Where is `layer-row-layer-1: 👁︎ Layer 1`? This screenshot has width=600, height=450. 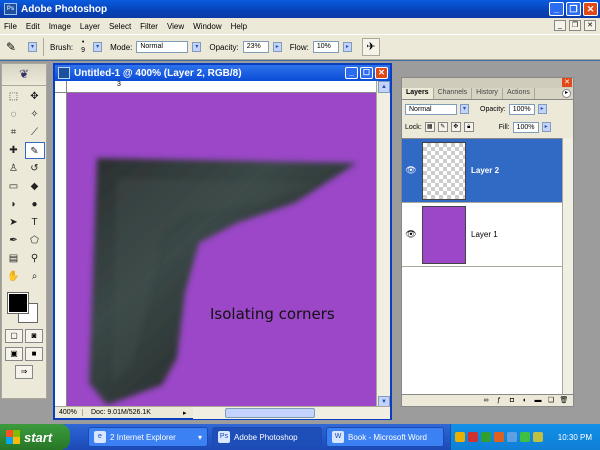 layer-row-layer-1: 👁︎ Layer 1 is located at coordinates (482, 235).